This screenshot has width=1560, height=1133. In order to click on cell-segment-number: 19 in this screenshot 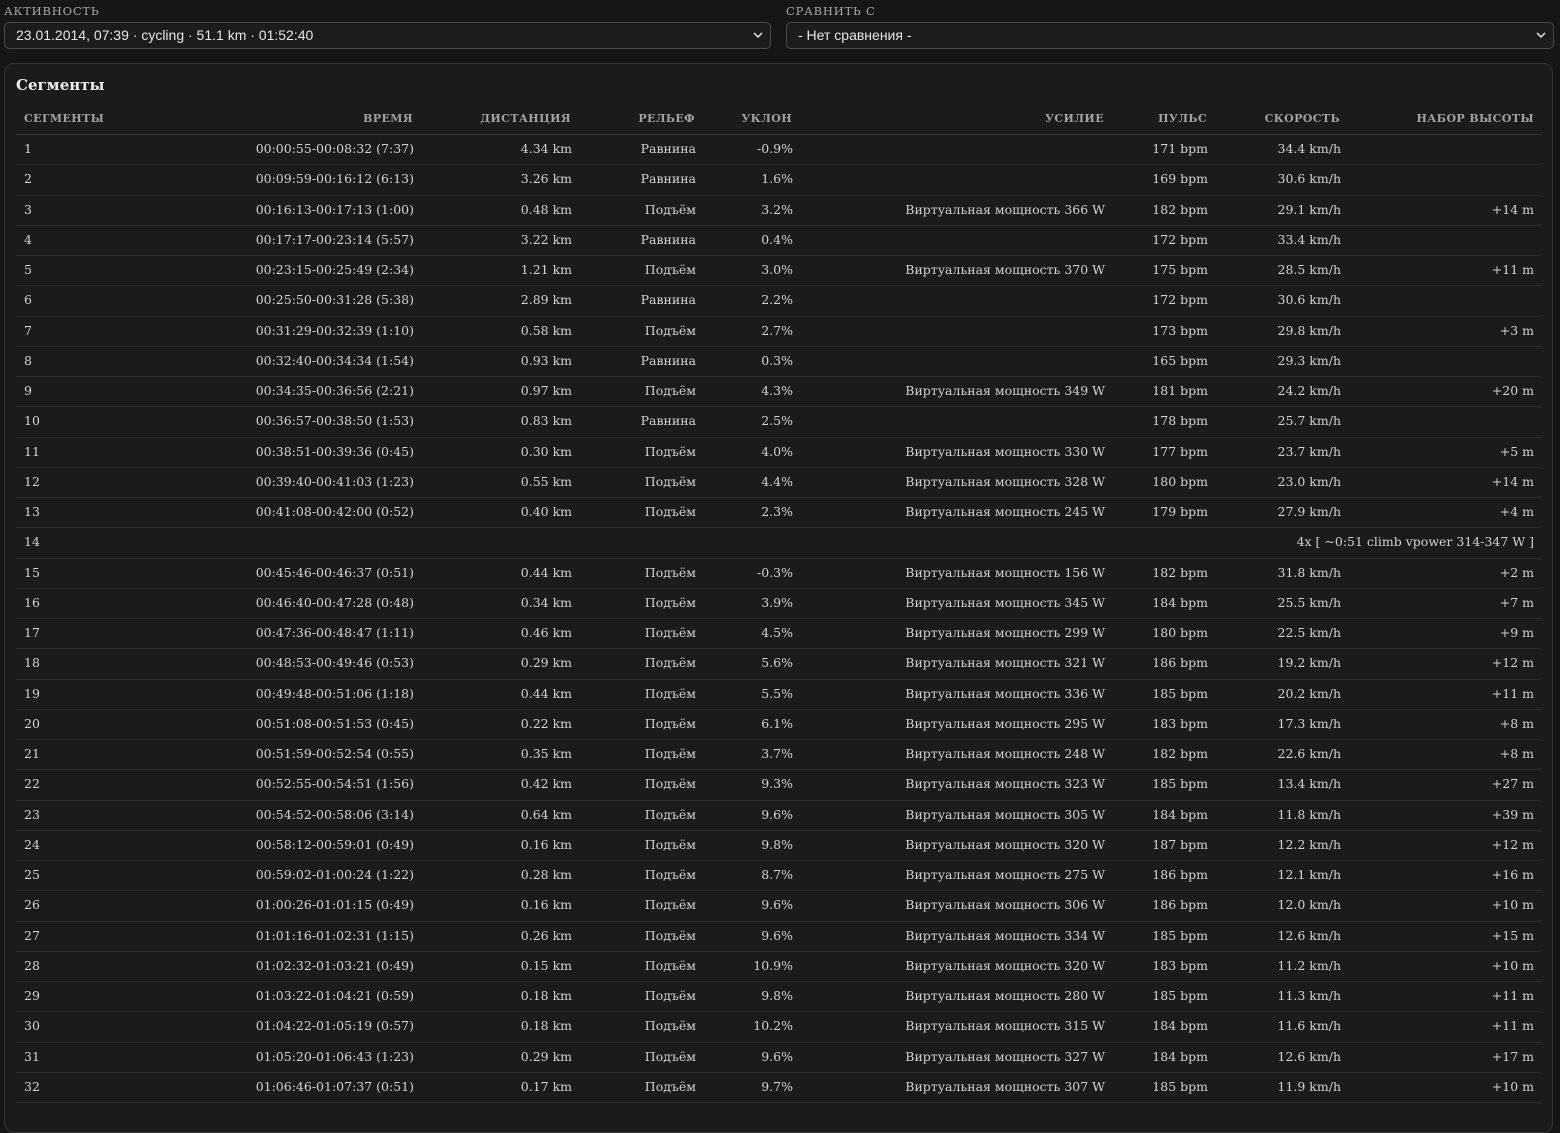, I will do `click(32, 693)`.